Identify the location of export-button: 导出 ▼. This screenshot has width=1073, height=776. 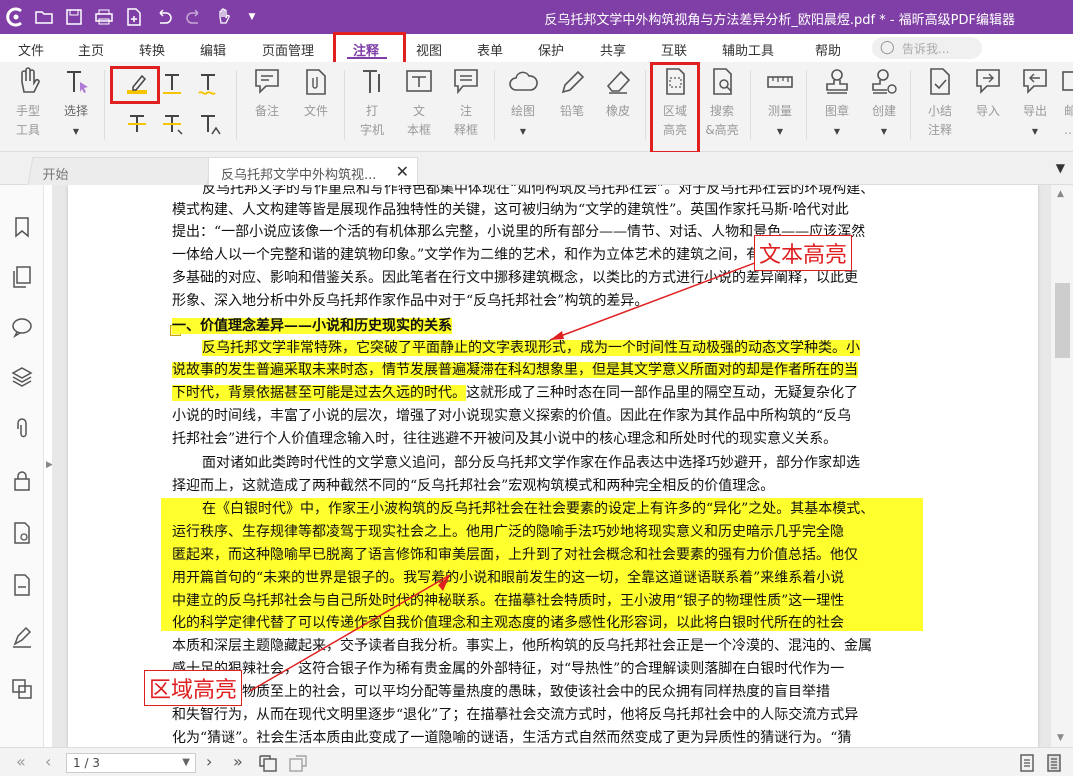
(1035, 103).